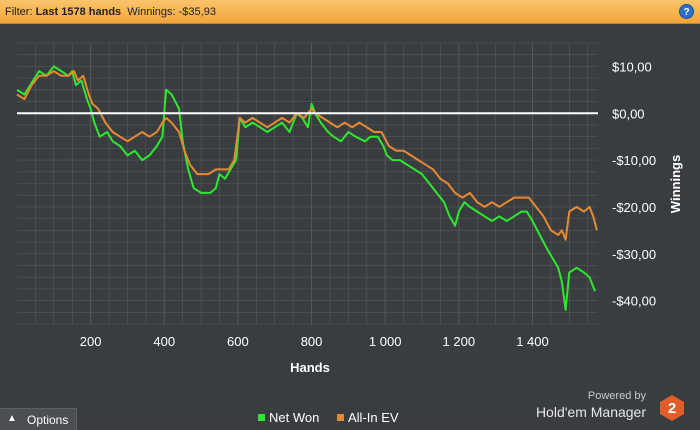 The width and height of the screenshot is (700, 430). I want to click on branding: Powered by Hold'em Manager 2, so click(610, 407).